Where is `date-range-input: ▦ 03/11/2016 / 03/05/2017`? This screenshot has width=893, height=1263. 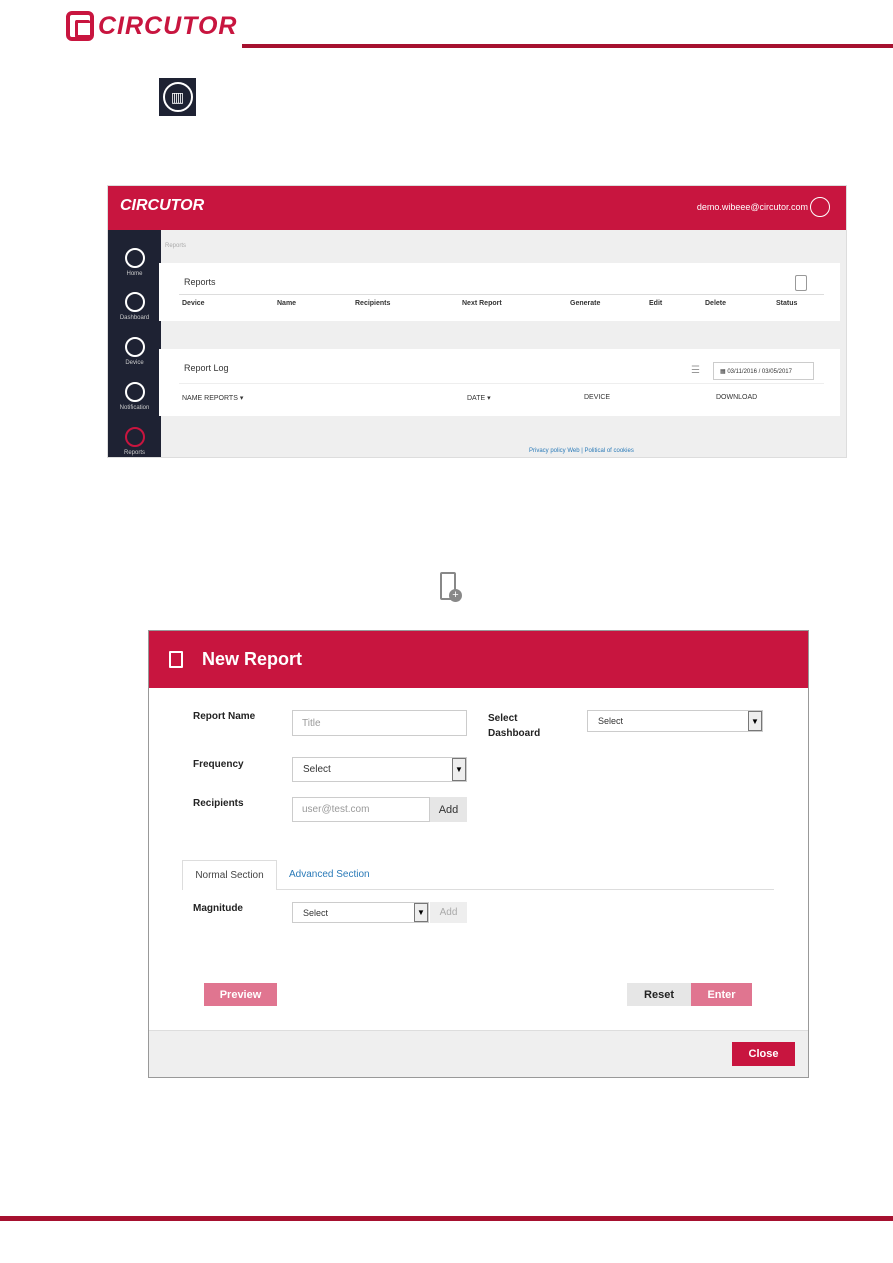
date-range-input: ▦ 03/11/2016 / 03/05/2017 is located at coordinates (763, 371).